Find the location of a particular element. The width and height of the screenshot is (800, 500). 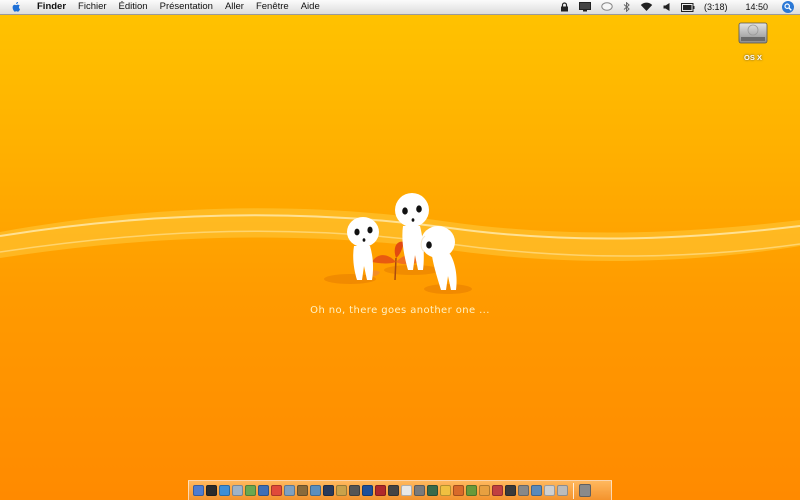

finder-icon is located at coordinates (198, 490).